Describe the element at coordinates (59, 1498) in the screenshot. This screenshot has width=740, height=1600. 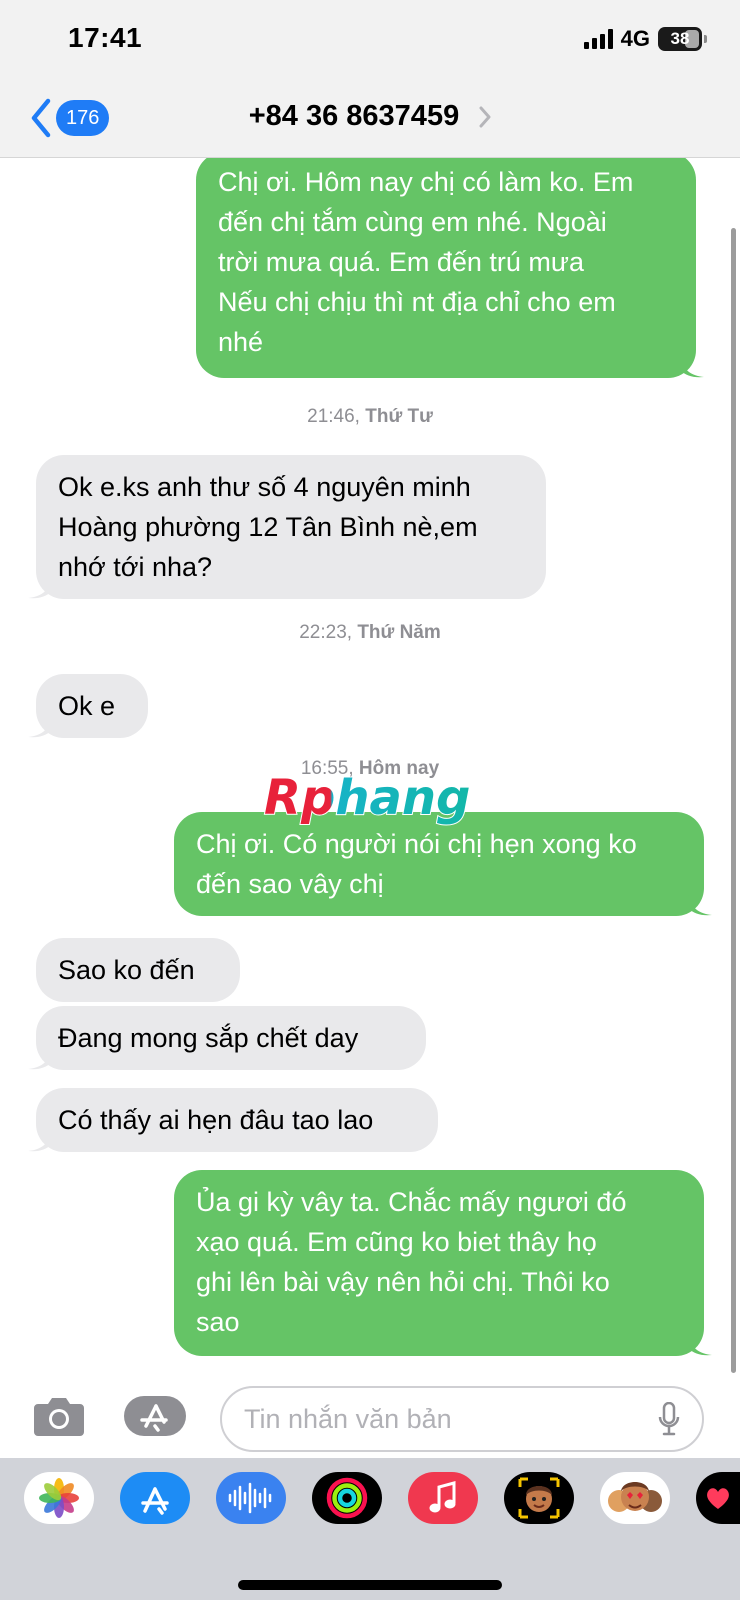
I see `photos-icon` at that location.